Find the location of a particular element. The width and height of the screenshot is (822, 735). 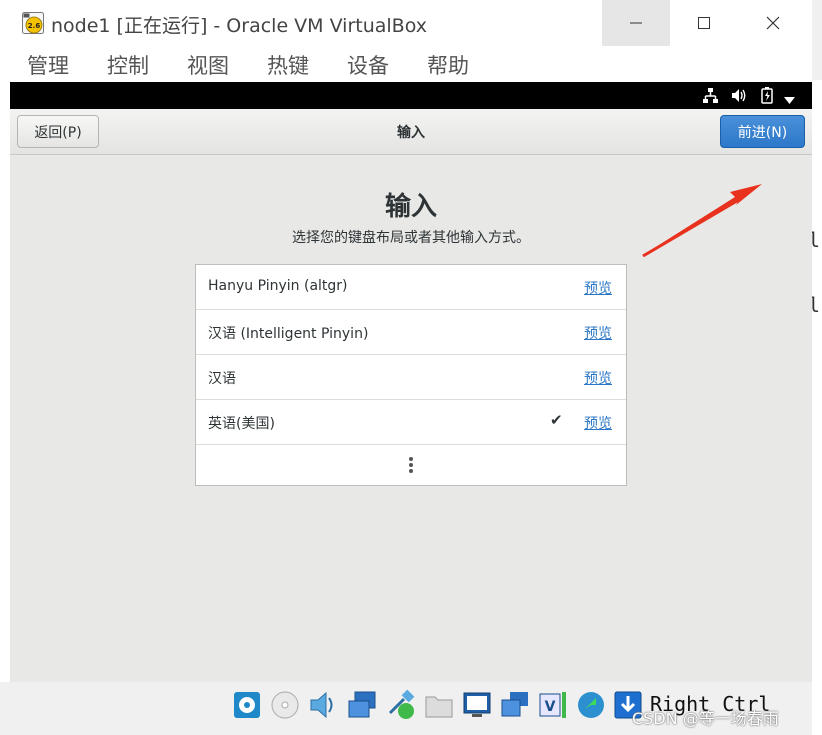

mouse-integration-icon is located at coordinates (591, 705).